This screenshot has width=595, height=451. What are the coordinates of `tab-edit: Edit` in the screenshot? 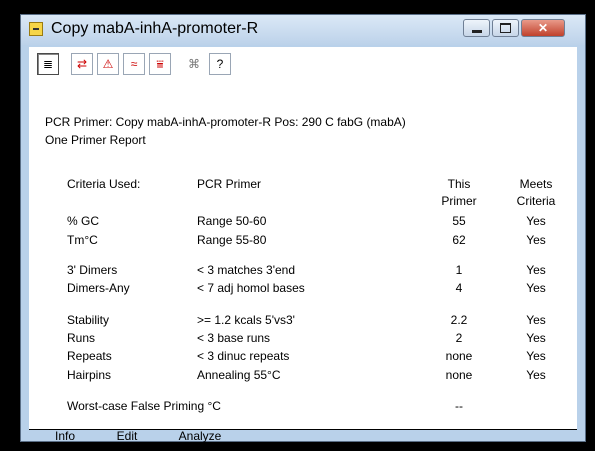 It's located at (127, 436).